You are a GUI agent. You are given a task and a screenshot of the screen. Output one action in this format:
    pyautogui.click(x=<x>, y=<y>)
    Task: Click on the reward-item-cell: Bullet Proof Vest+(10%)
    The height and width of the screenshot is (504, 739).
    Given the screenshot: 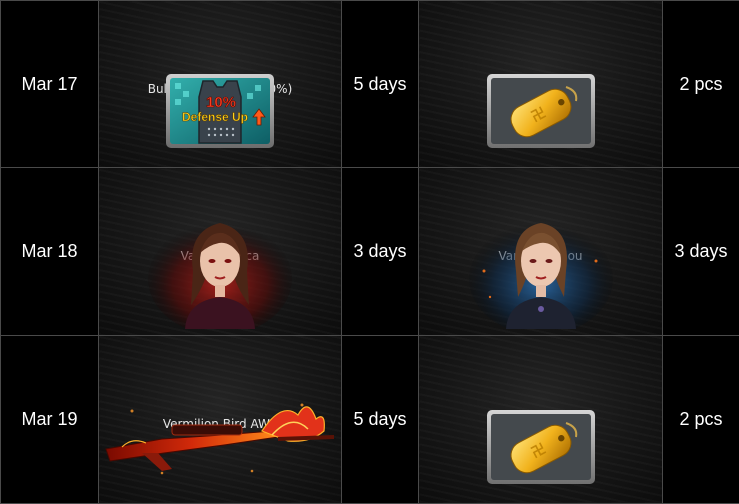 What is the action you would take?
    pyautogui.click(x=220, y=84)
    